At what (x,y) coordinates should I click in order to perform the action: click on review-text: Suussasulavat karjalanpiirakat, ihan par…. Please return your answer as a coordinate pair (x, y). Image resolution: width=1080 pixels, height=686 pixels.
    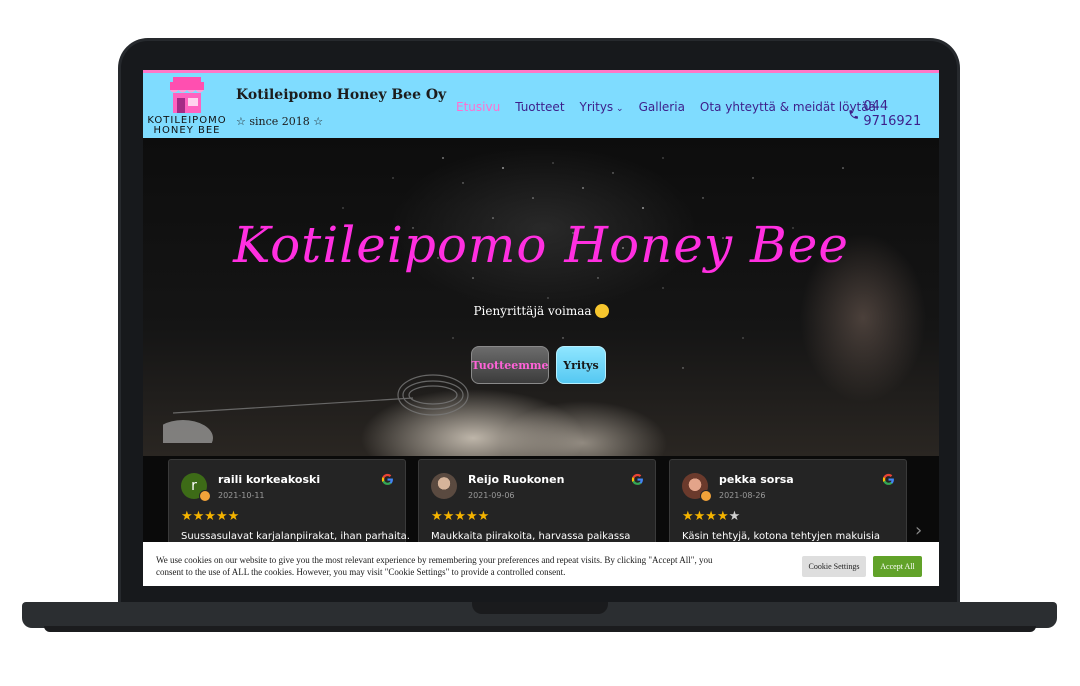
    Looking at the image, I should click on (295, 536).